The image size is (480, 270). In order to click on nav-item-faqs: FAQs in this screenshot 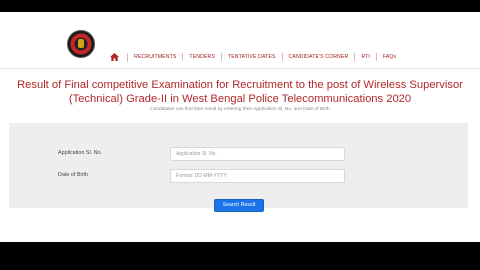, I will do `click(389, 57)`.